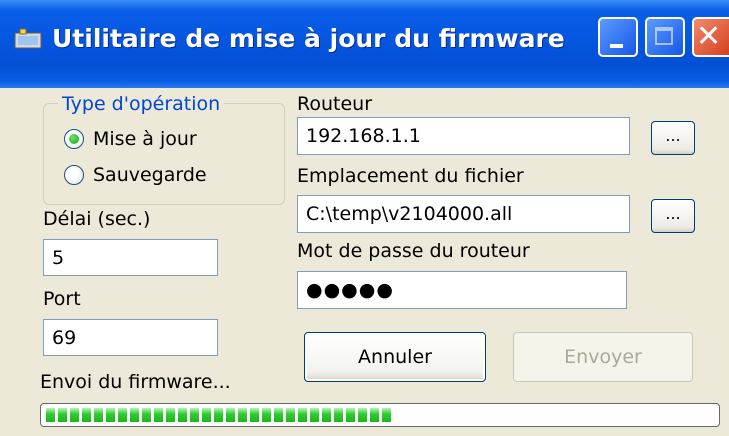 The width and height of the screenshot is (729, 436). What do you see at coordinates (130, 257) in the screenshot?
I see `delay-input: 5` at bounding box center [130, 257].